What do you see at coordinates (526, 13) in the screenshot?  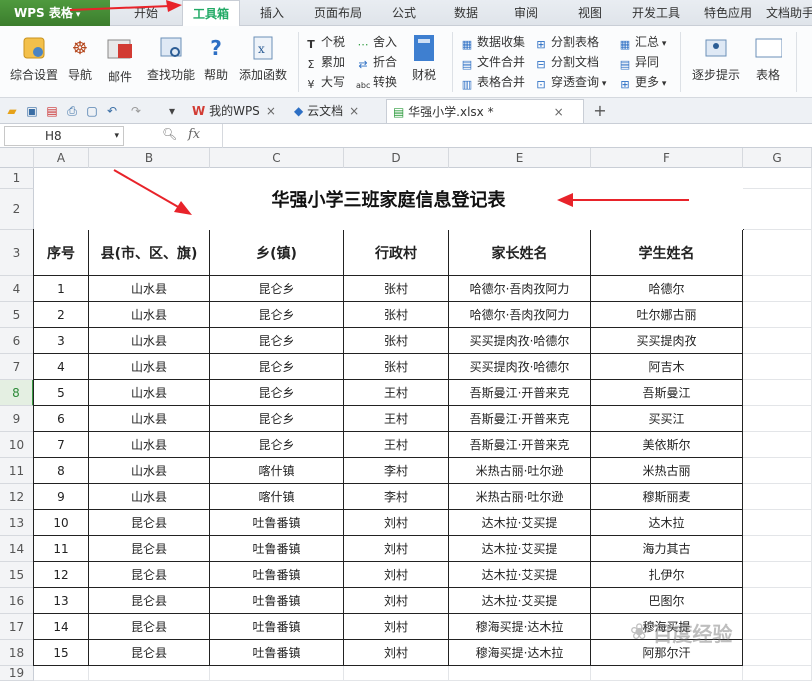 I see `tab-review: 审阅` at bounding box center [526, 13].